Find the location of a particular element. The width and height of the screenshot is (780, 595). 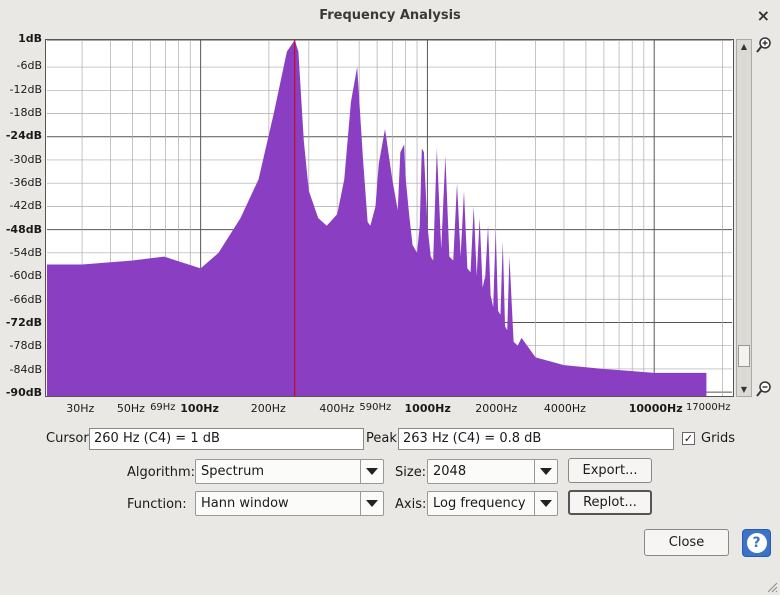

window-close-icon: × is located at coordinates (763, 15).